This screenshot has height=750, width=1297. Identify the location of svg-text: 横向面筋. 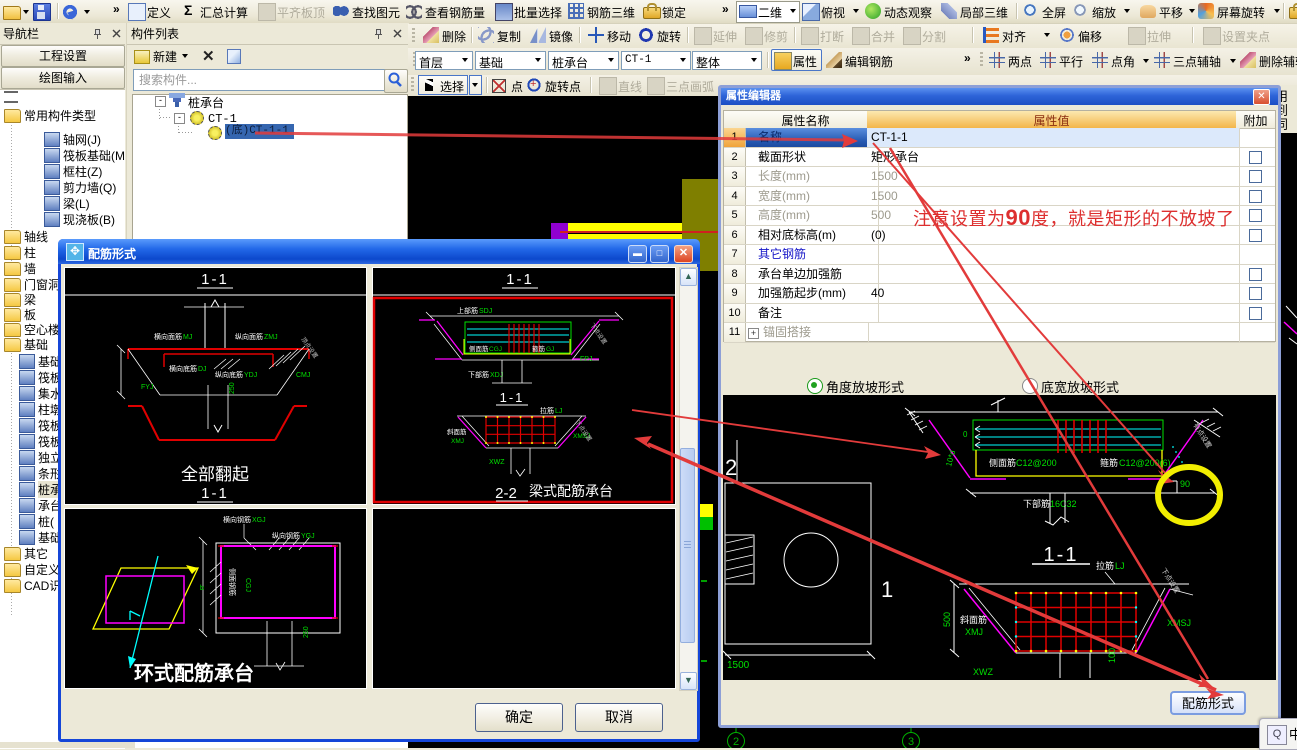
(168, 336).